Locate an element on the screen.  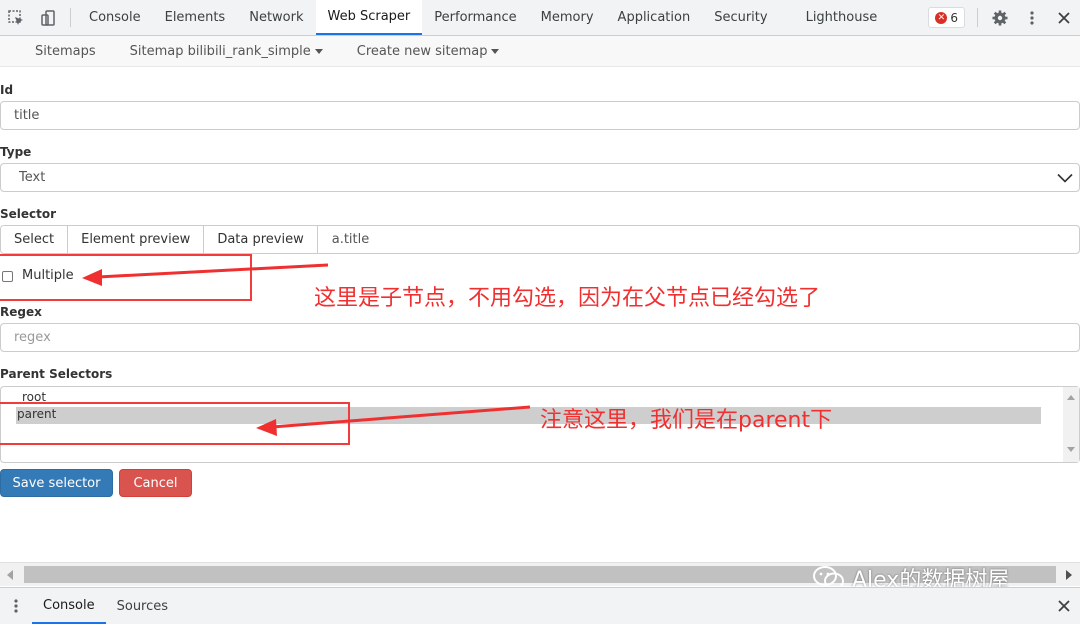
chevron-down-icon is located at coordinates (1065, 178).